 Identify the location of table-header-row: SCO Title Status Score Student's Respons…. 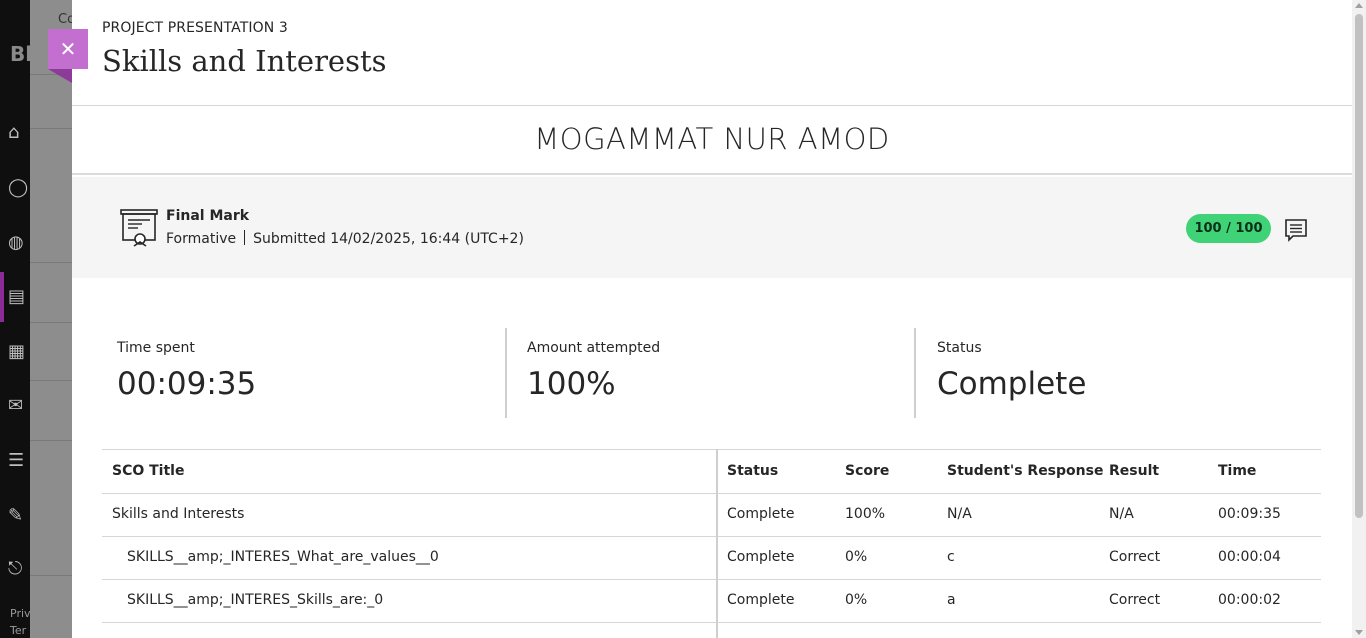
(711, 471).